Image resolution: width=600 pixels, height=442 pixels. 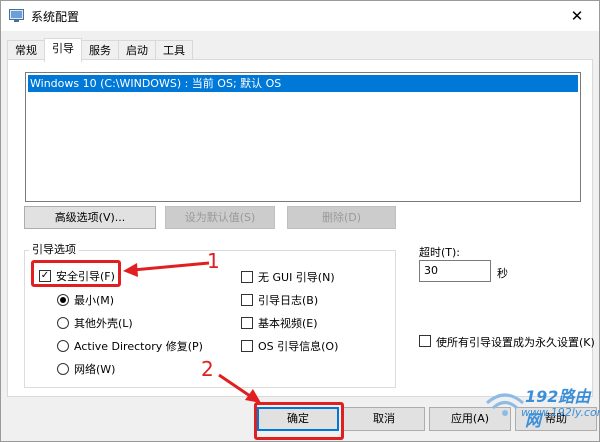 I want to click on close-icon: ✕, so click(x=577, y=16).